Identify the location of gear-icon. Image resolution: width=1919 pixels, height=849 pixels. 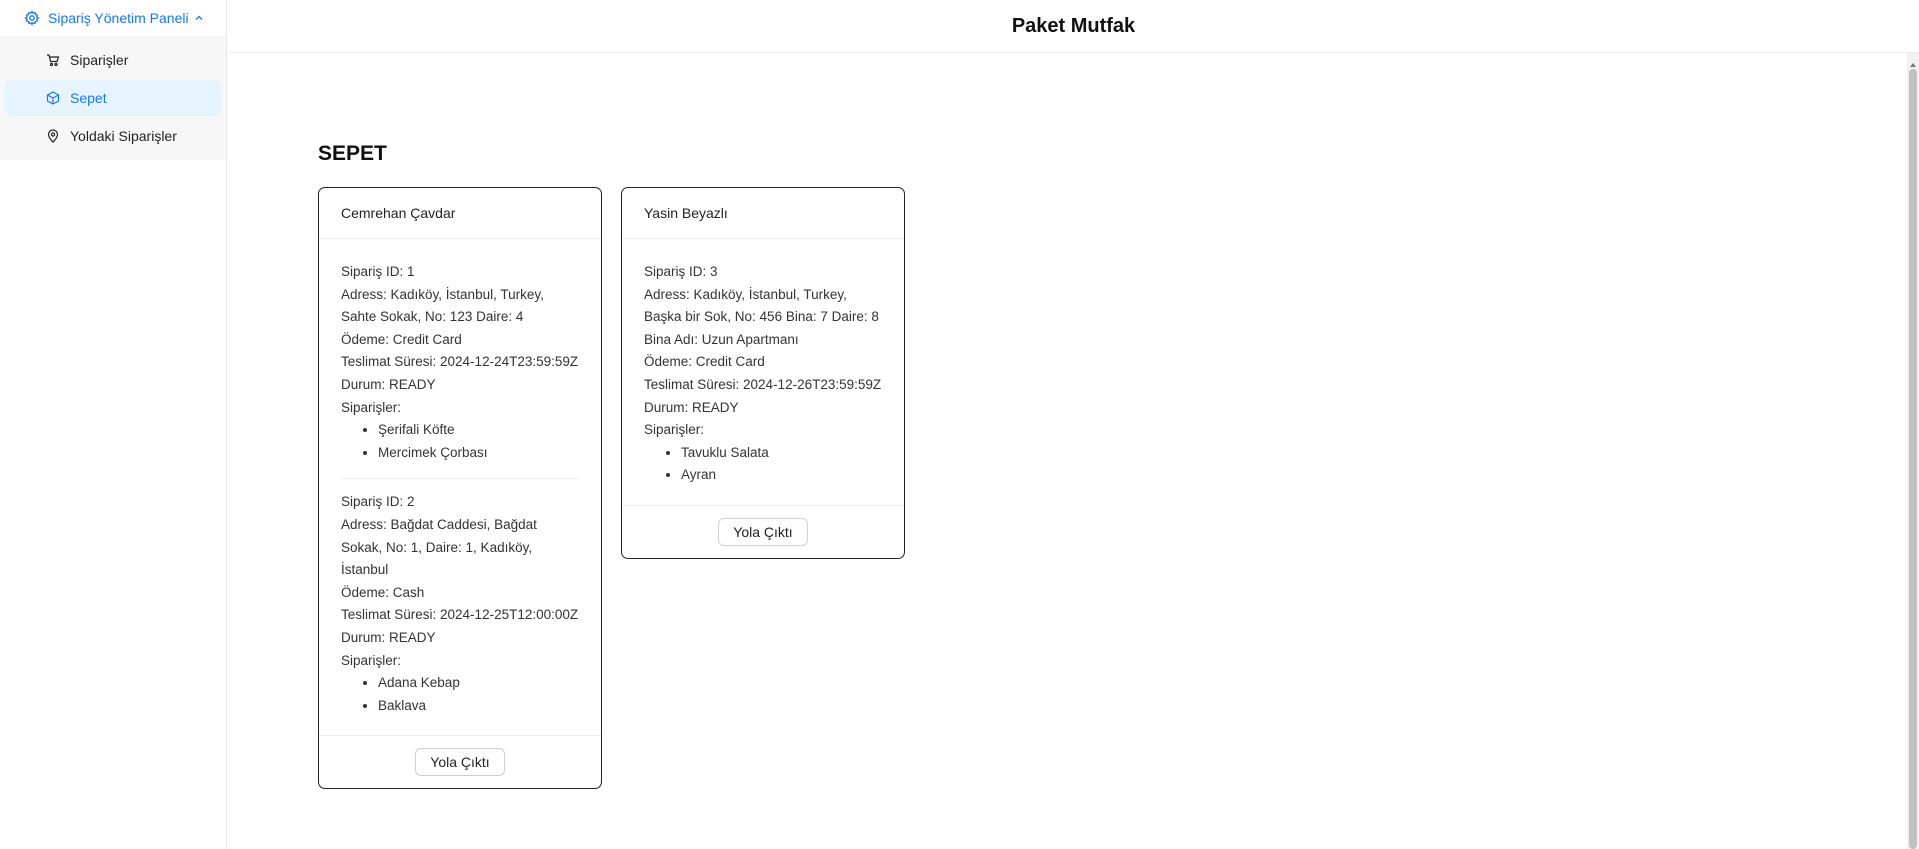
(32, 18).